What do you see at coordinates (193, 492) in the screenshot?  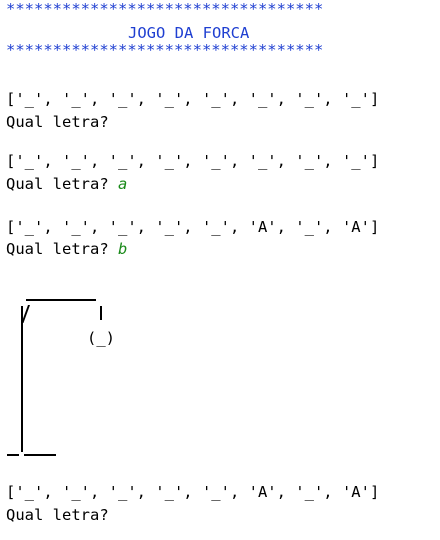 I see `word-board: ['_', '_', '_', '_', '_', 'A', '_', 'A']` at bounding box center [193, 492].